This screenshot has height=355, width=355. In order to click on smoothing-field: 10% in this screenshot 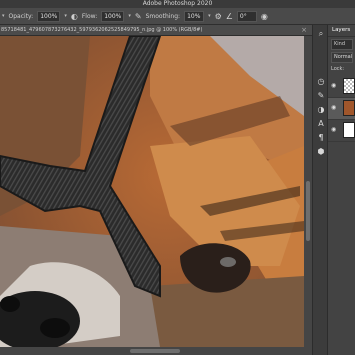, I will do `click(194, 16)`.